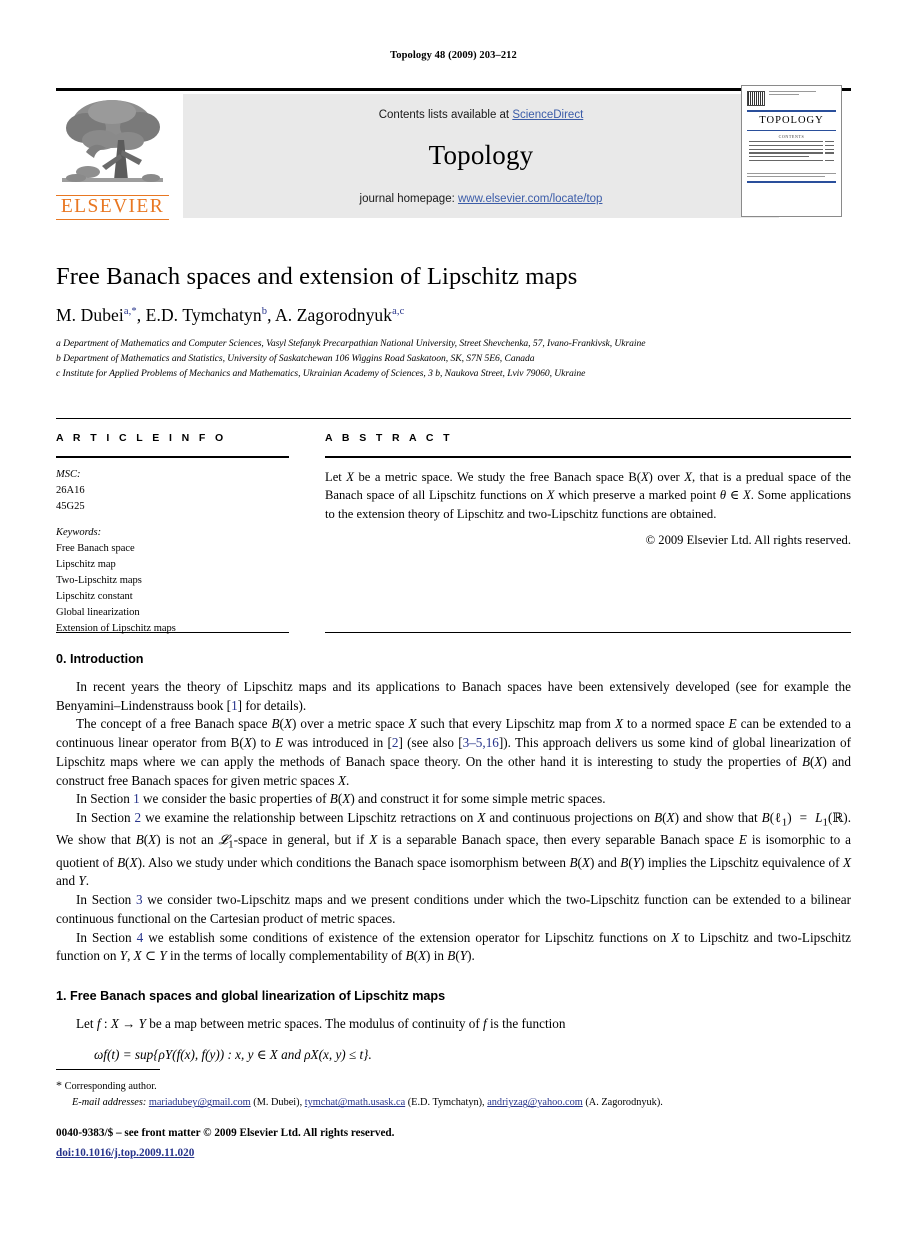 This screenshot has height=1238, width=907. I want to click on keyword-item: Lipschitz map, so click(86, 565).